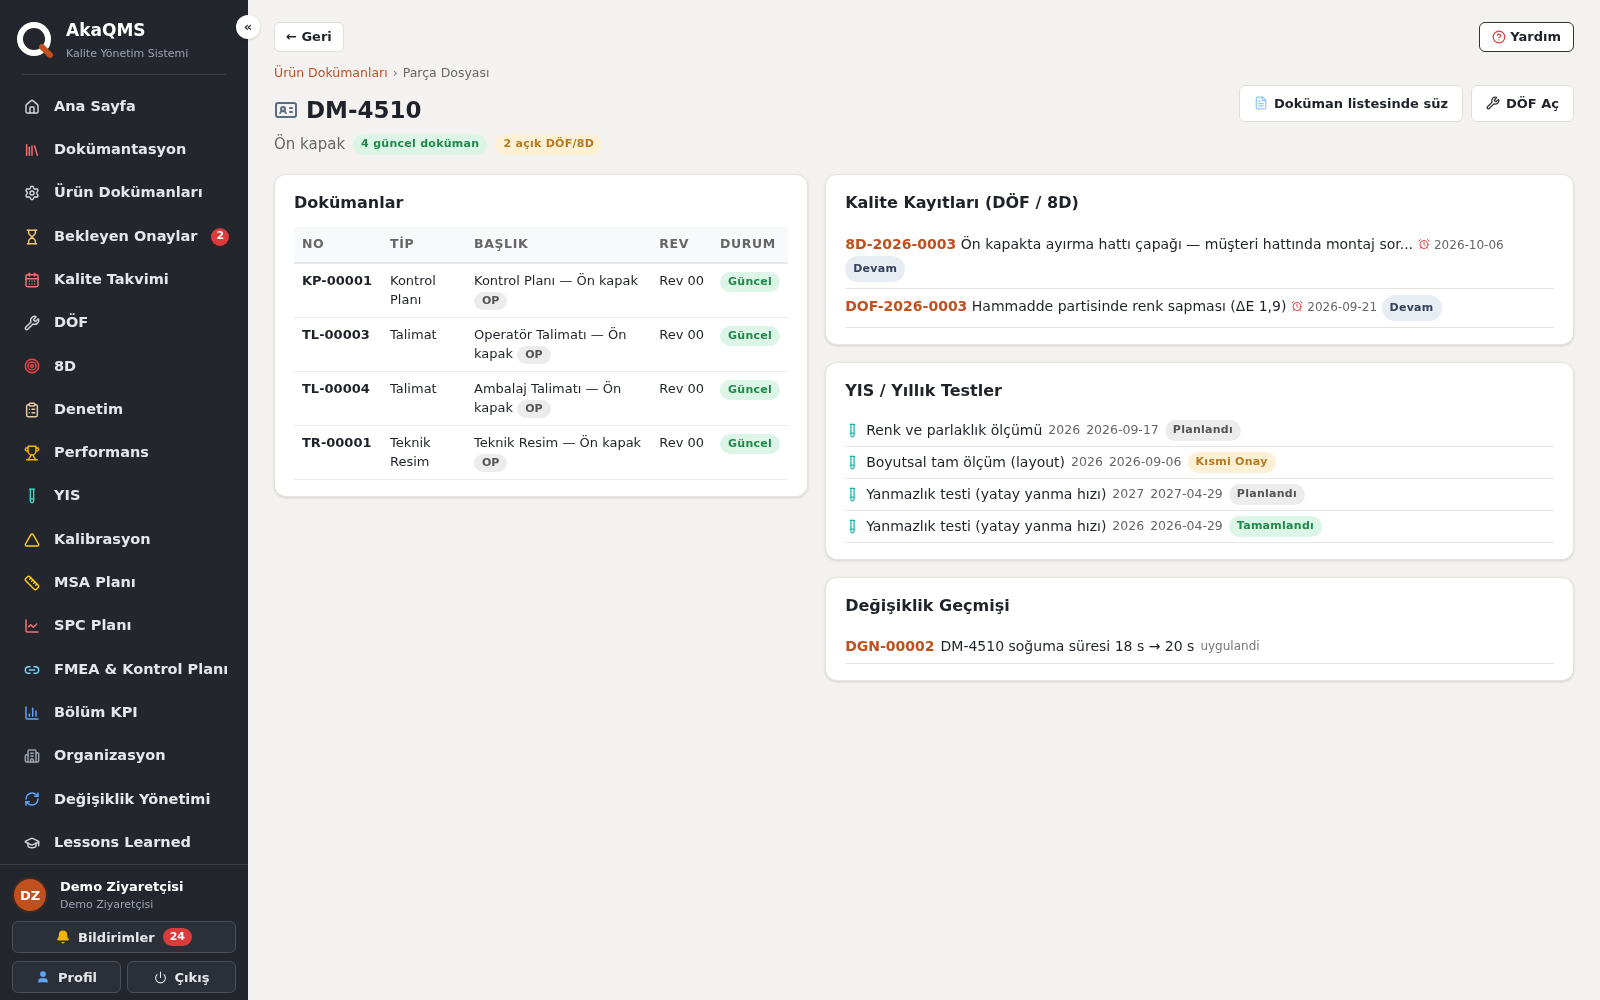 The image size is (1600, 1000). Describe the element at coordinates (32, 626) in the screenshot. I see `line-chart-icon` at that location.